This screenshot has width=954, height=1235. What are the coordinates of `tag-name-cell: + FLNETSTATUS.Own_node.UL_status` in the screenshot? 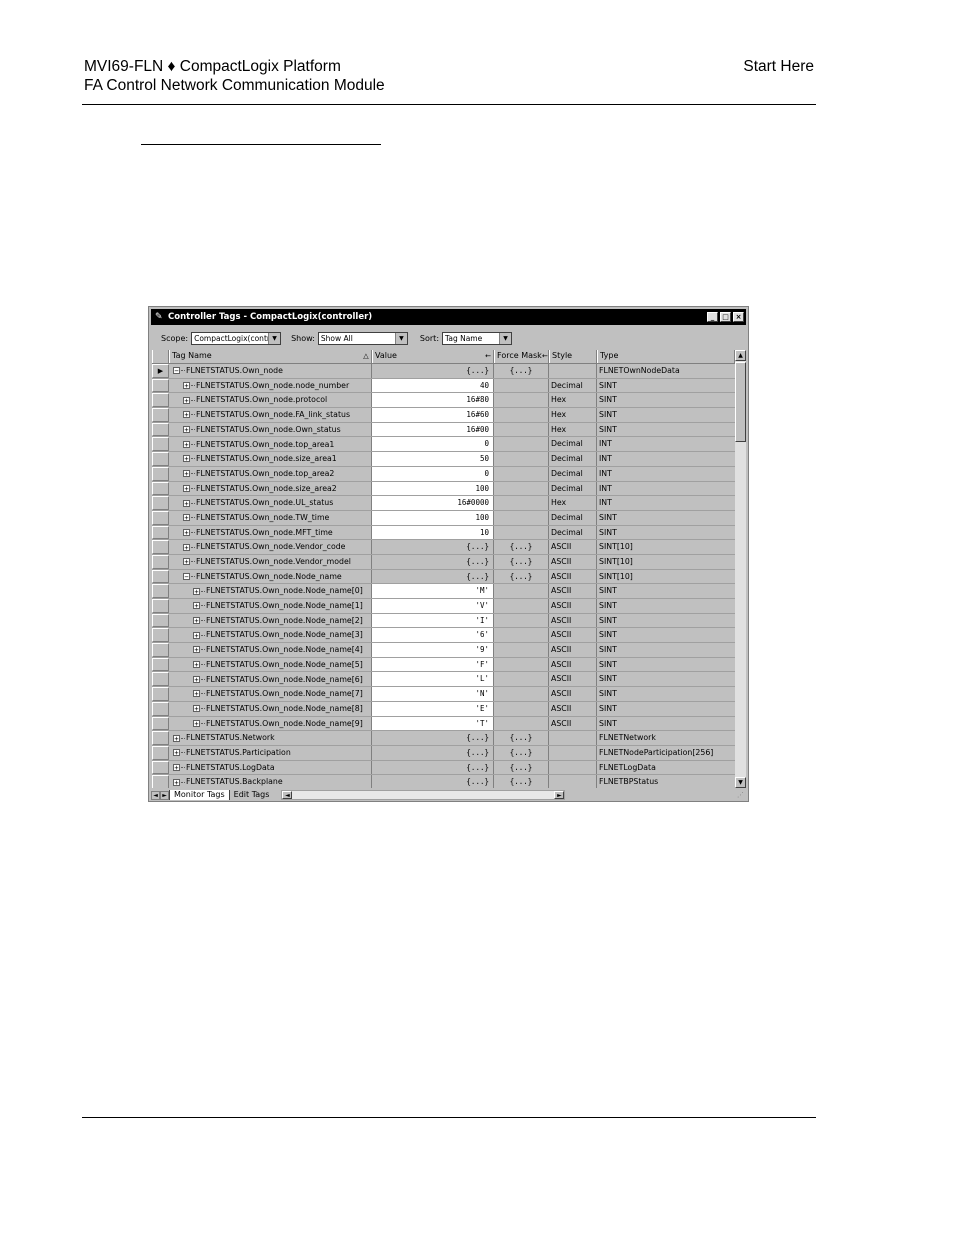 It's located at (270, 503).